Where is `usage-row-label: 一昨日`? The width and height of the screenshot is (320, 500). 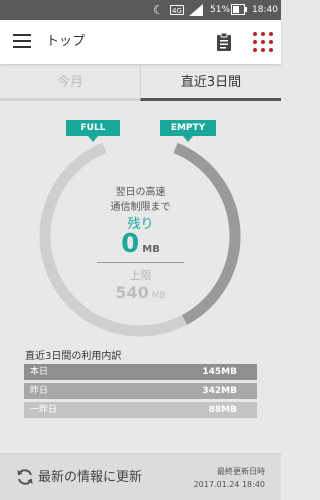 usage-row-label: 一昨日 is located at coordinates (44, 410).